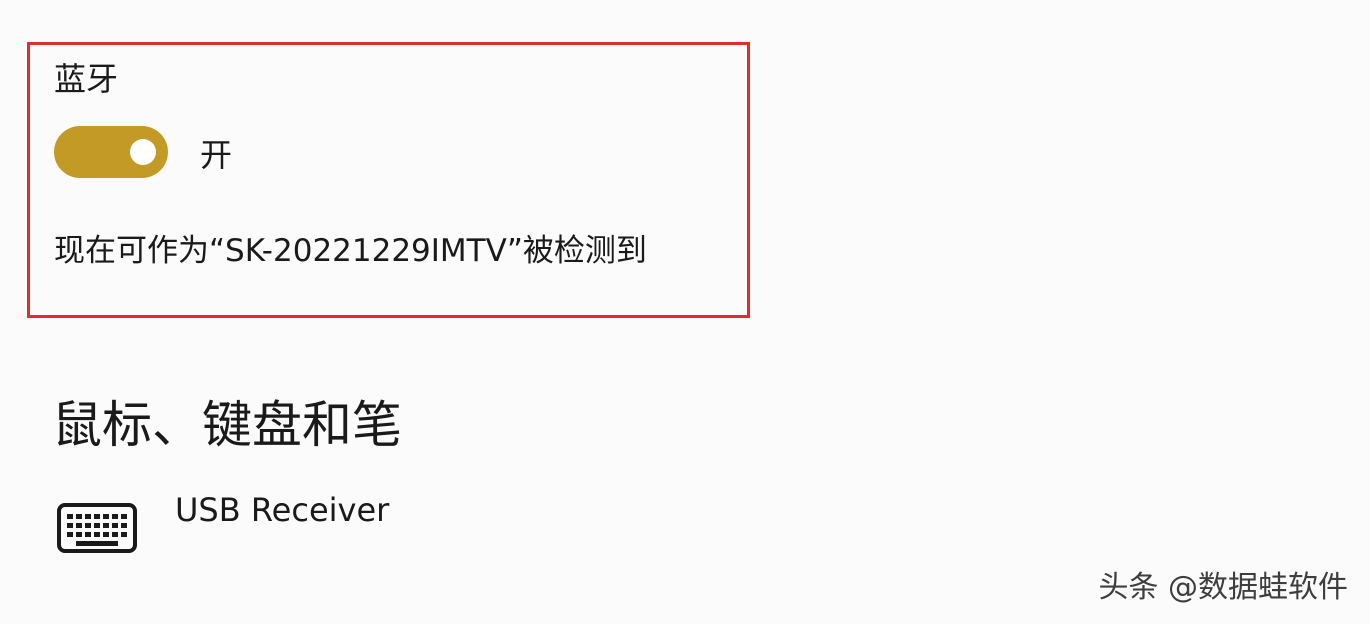 Image resolution: width=1370 pixels, height=624 pixels. What do you see at coordinates (350, 251) in the screenshot?
I see `discoverable-status: 现在可作为“SK-20221229IMTV”被检测到` at bounding box center [350, 251].